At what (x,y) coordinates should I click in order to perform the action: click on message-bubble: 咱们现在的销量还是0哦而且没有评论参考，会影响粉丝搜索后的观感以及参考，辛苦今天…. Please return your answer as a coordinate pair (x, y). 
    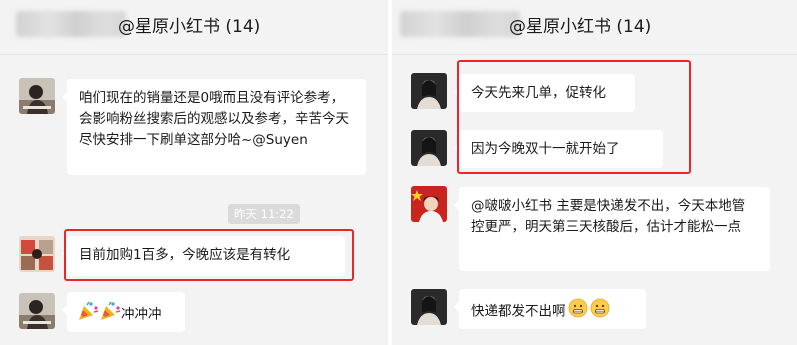
    Looking at the image, I should click on (214, 127).